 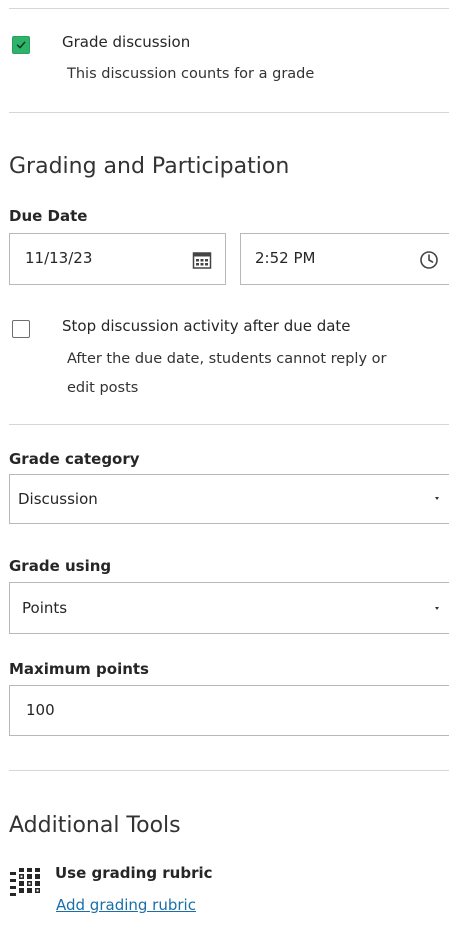 I want to click on stop-activity-label: Stop discussion activity after due date, so click(x=206, y=326).